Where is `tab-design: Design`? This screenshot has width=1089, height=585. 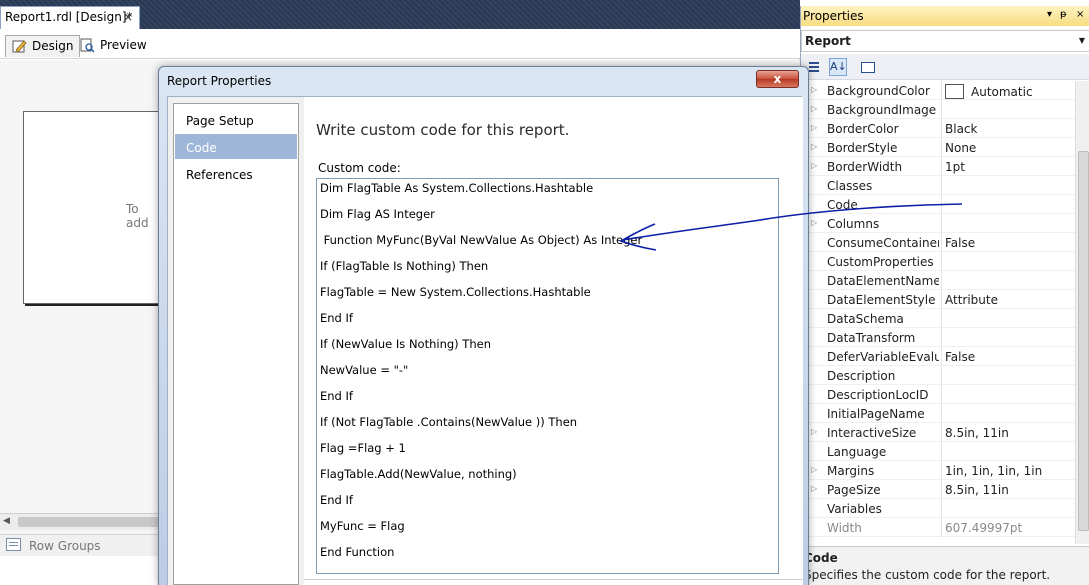 tab-design: Design is located at coordinates (43, 46).